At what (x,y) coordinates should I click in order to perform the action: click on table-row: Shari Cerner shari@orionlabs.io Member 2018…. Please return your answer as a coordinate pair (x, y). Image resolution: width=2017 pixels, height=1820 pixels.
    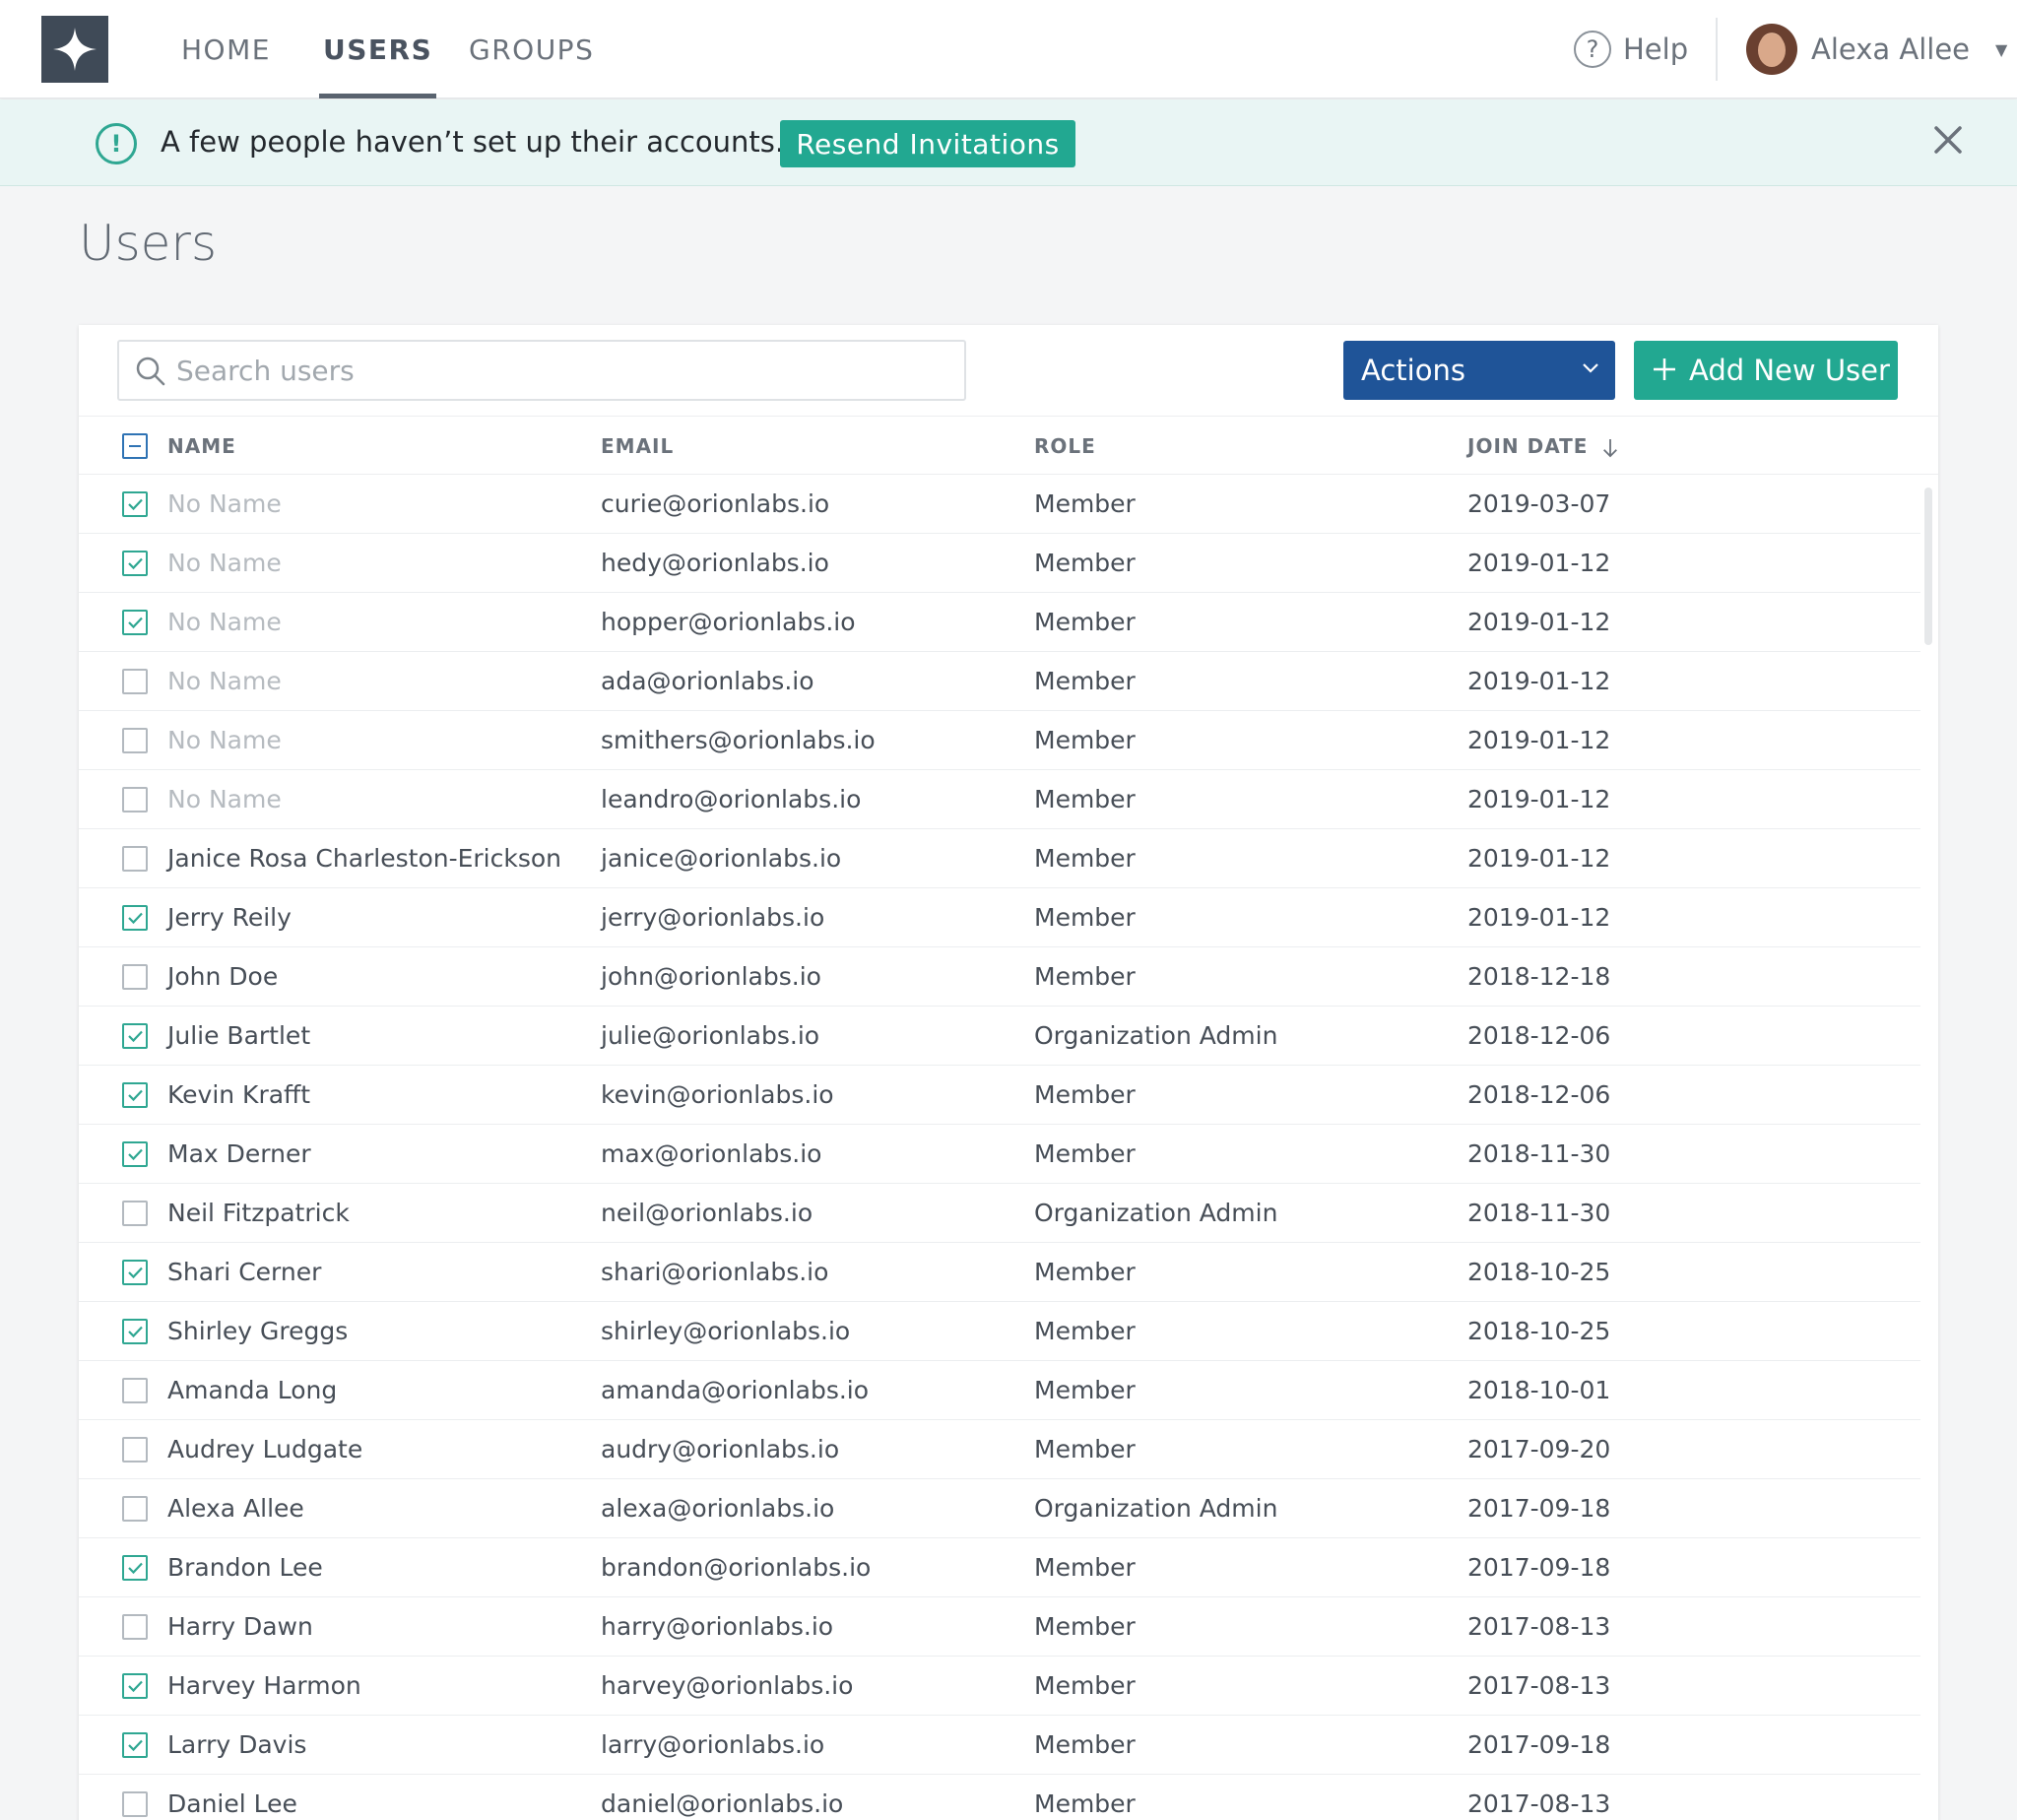
    Looking at the image, I should click on (999, 1272).